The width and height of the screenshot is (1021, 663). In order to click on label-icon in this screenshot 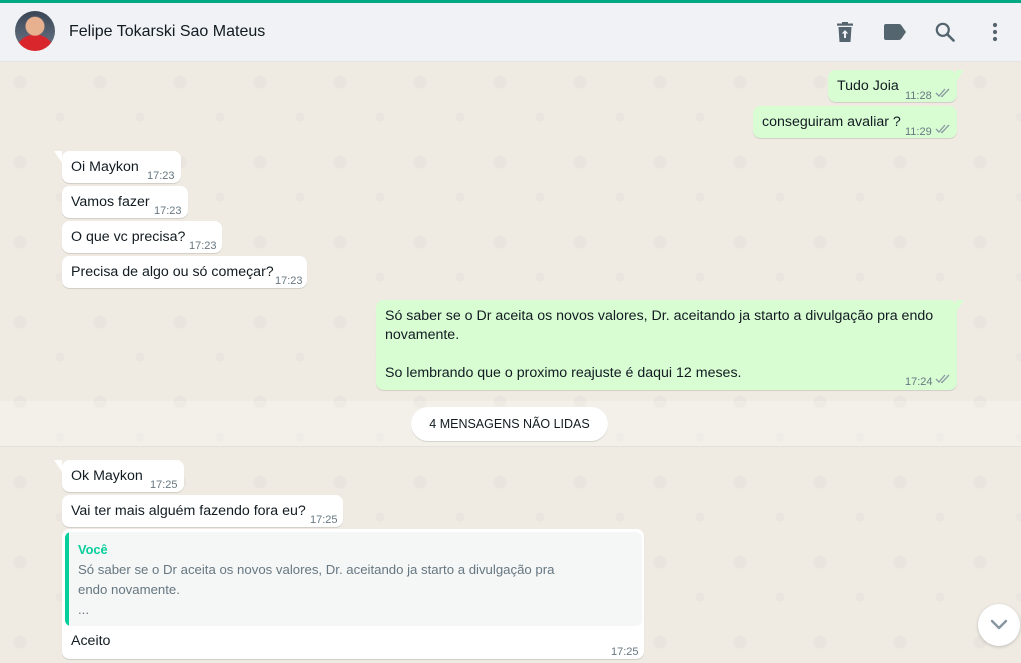, I will do `click(895, 32)`.